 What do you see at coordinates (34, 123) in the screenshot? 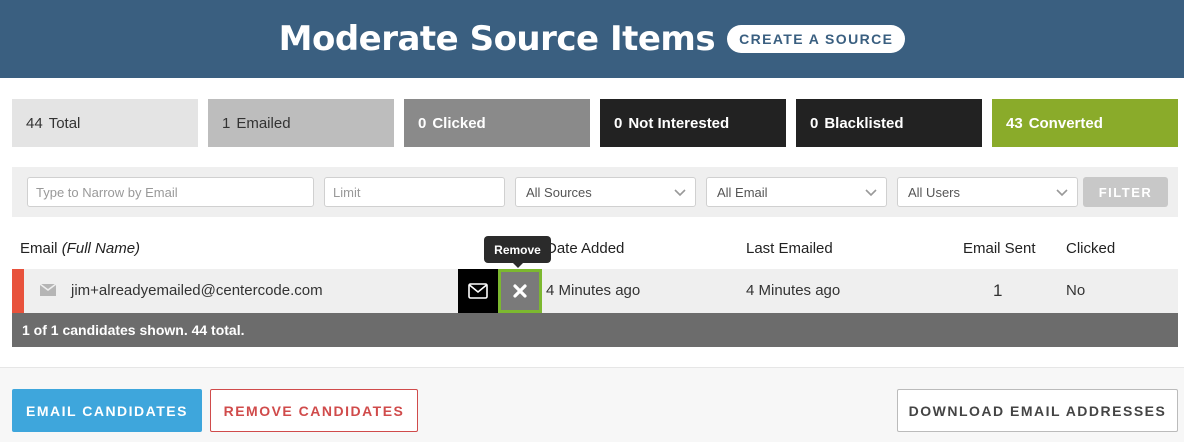
I see `stat-total-count: 44` at bounding box center [34, 123].